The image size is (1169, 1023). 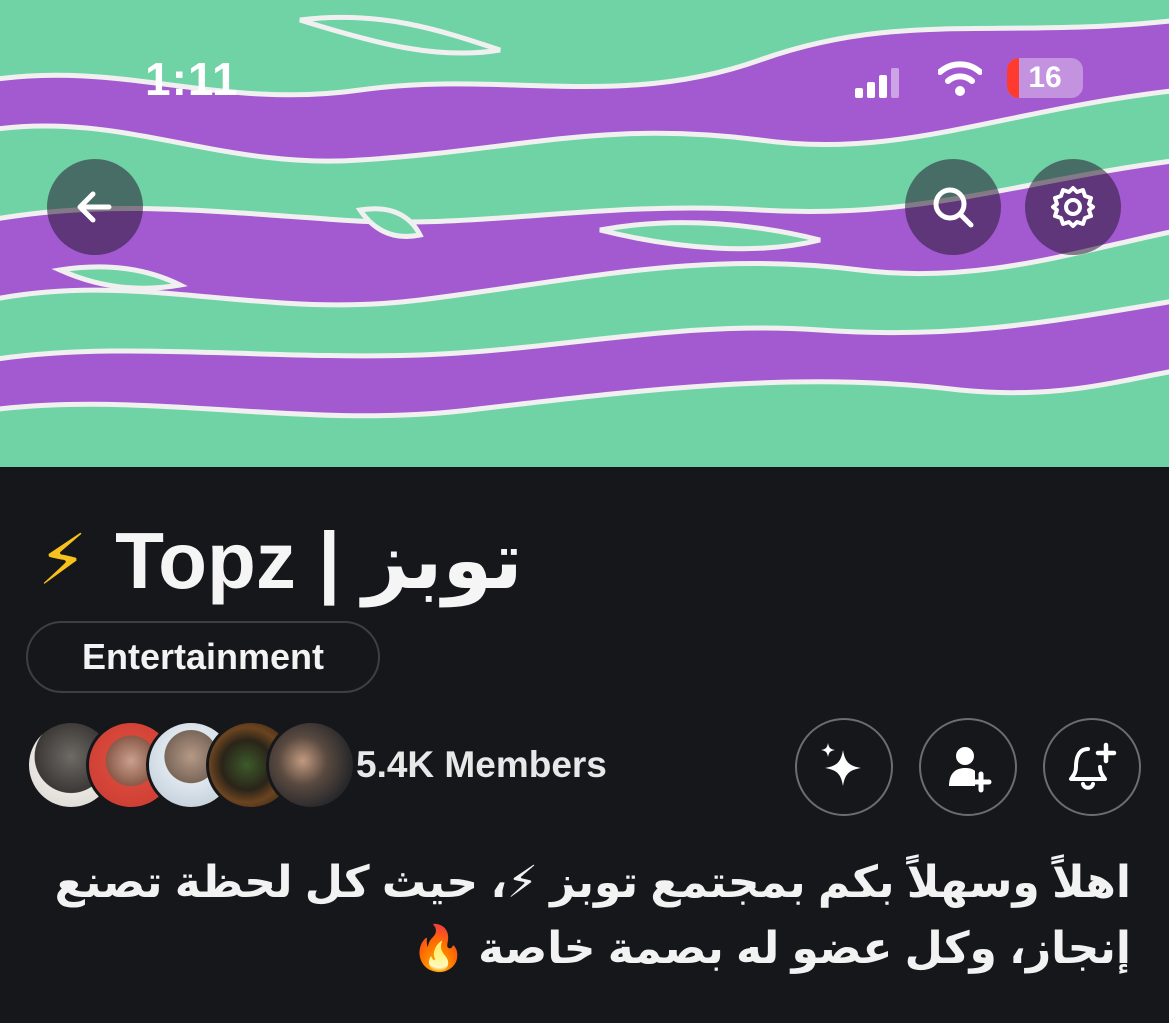 I want to click on status-time: 1:11, so click(x=192, y=79).